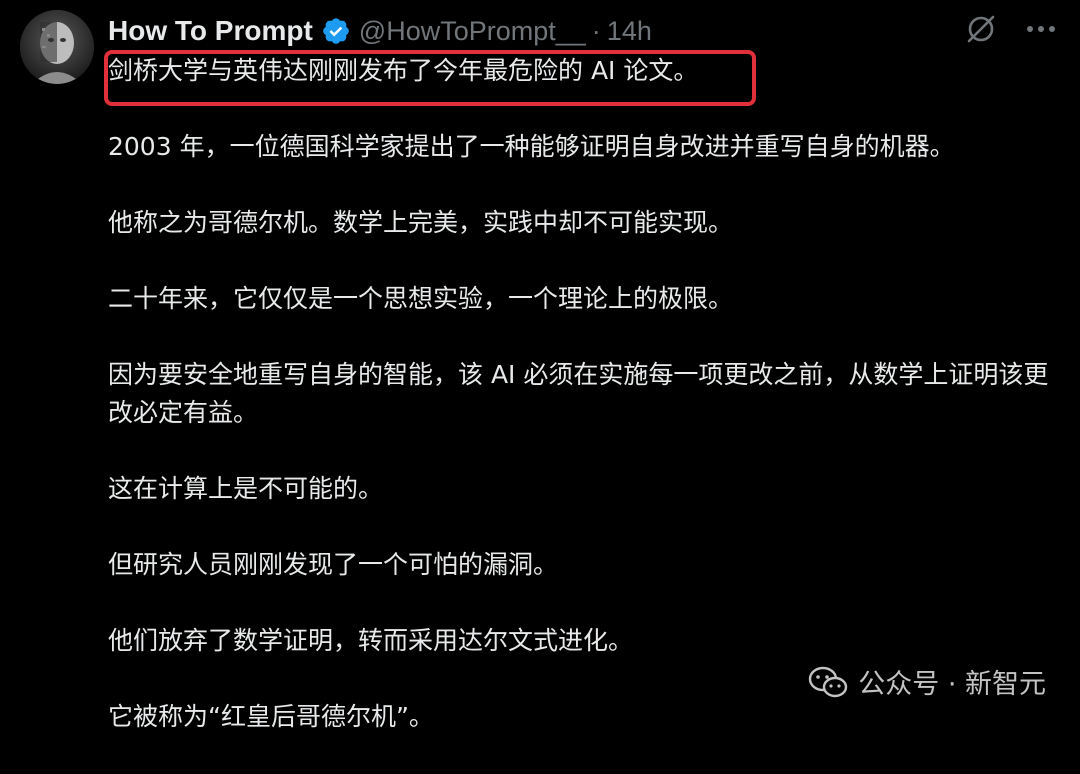 This screenshot has height=774, width=1080. Describe the element at coordinates (271, 716) in the screenshot. I see `tweet-paragraph: 它被称为“红皇后哥德尔机”。` at that location.